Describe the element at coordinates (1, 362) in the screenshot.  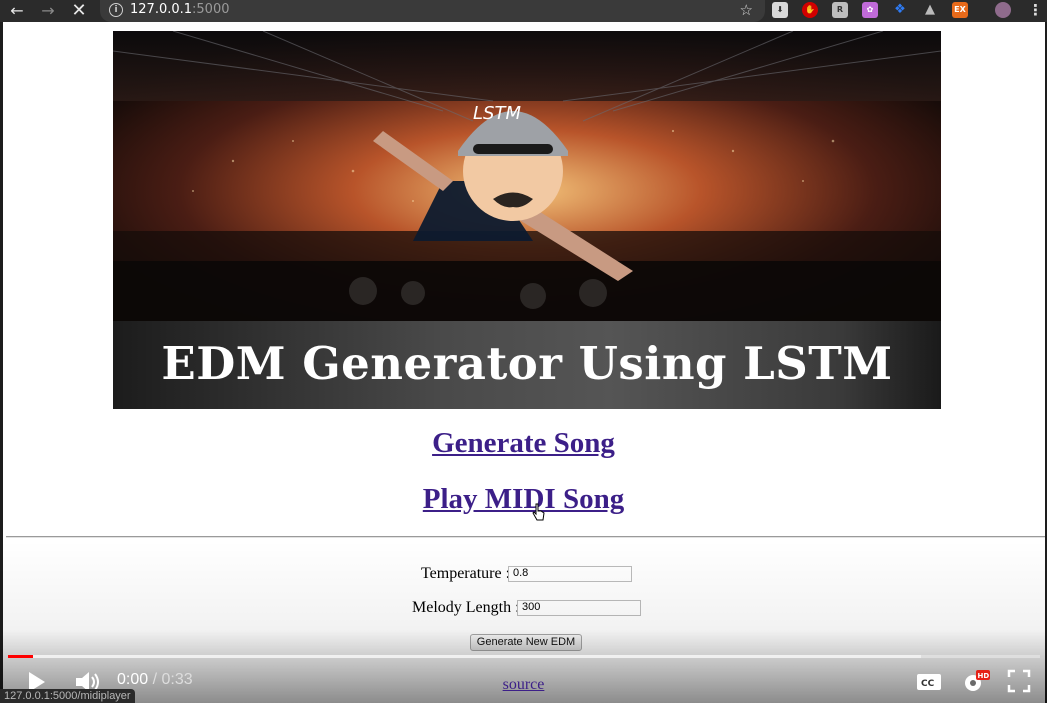
I see `page-frame-left` at that location.